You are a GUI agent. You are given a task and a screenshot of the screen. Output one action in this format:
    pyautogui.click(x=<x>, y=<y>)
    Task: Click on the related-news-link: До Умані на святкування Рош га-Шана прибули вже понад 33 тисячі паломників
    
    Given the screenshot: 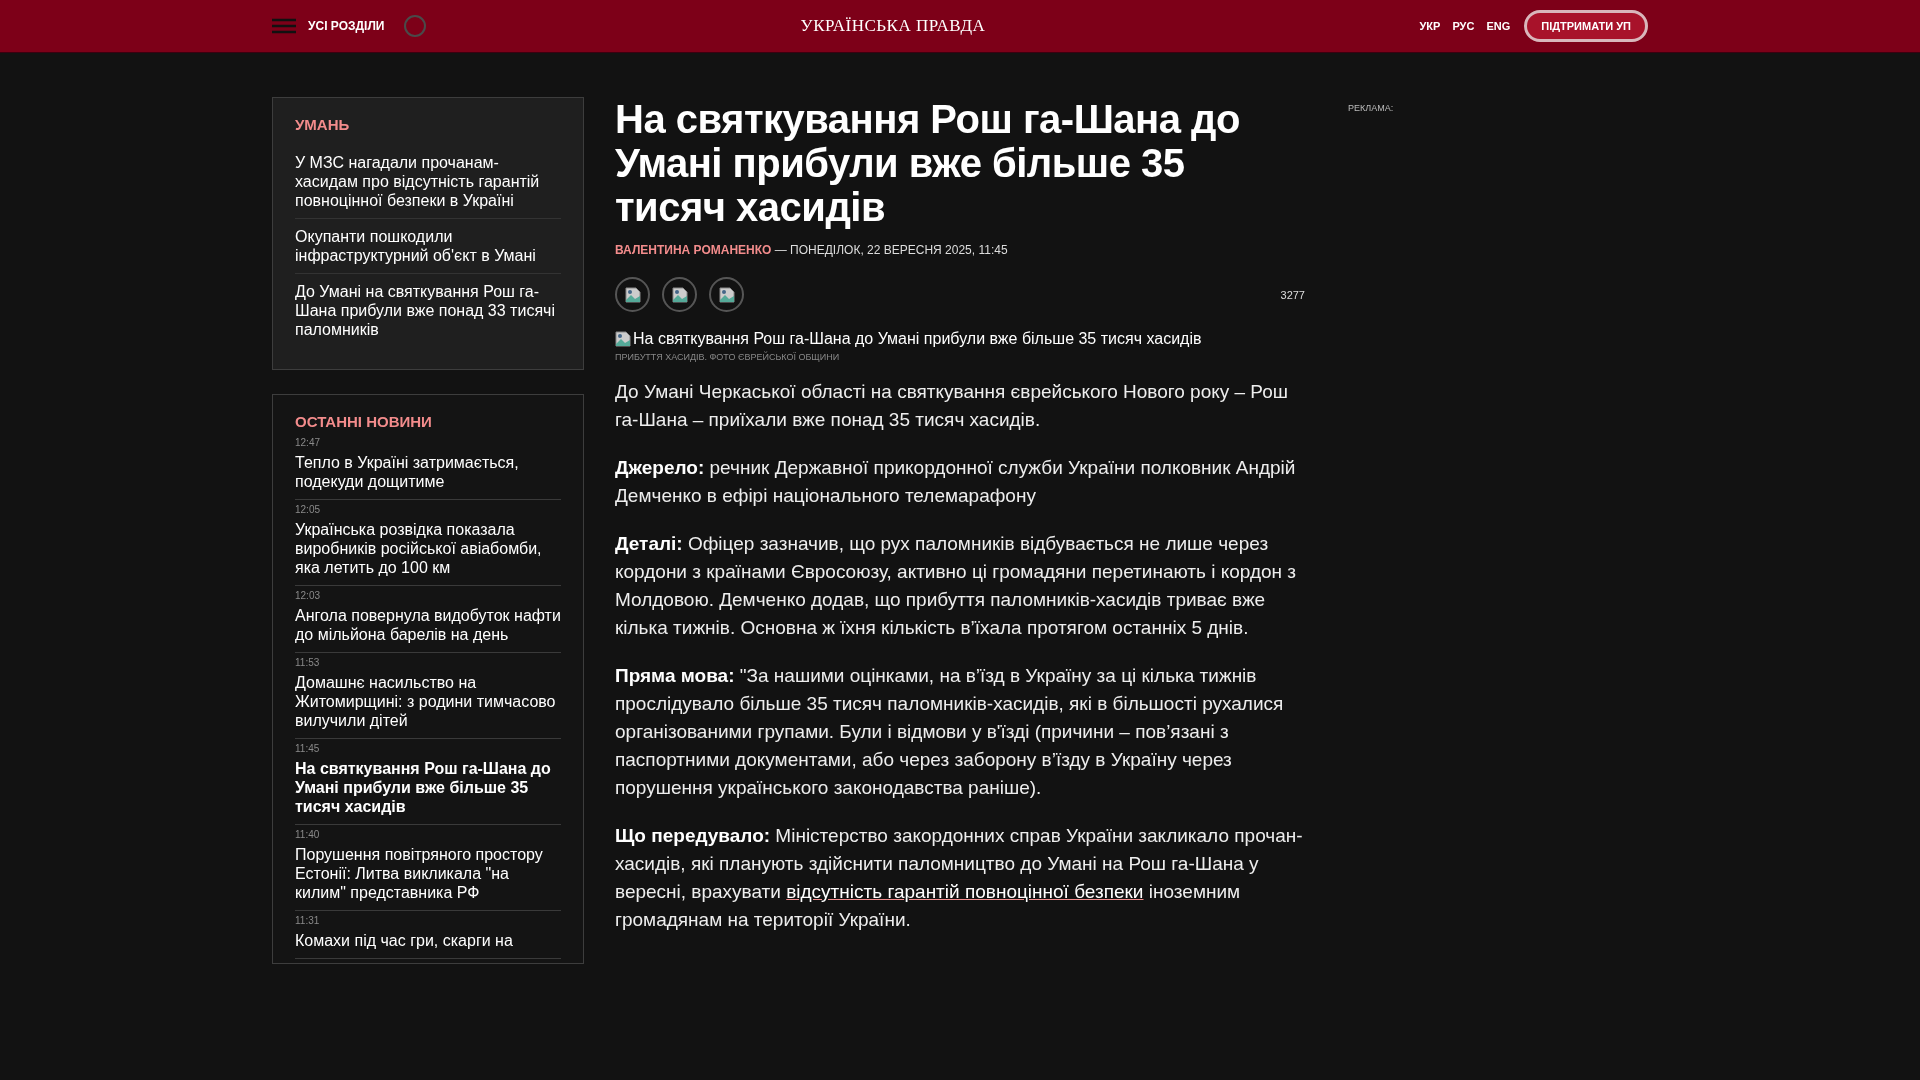 What is the action you would take?
    pyautogui.click(x=428, y=310)
    